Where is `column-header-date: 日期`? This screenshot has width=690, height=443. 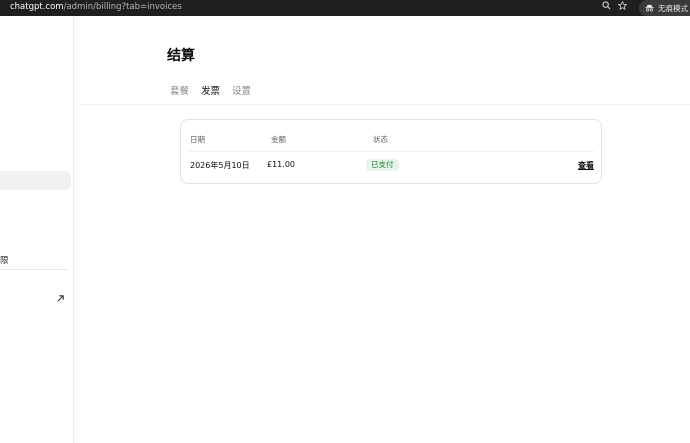 column-header-date: 日期 is located at coordinates (197, 139).